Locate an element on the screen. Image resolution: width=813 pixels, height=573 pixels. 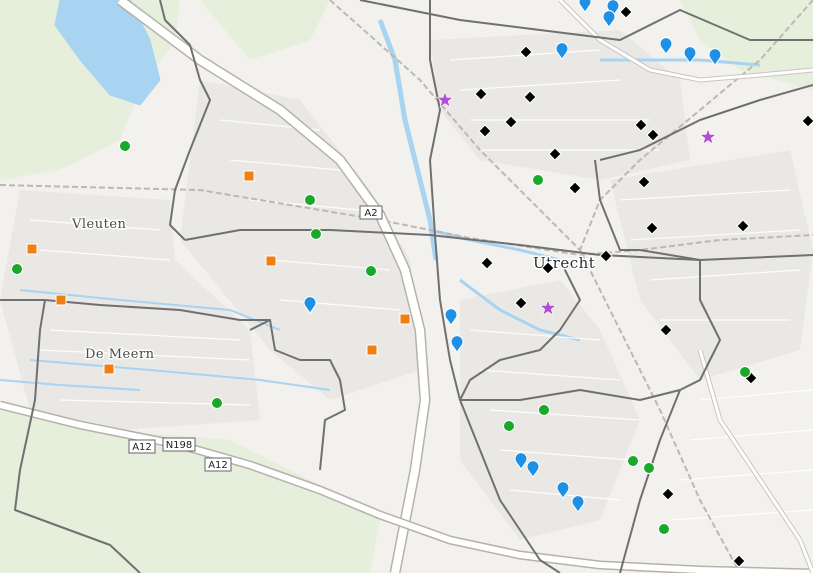
svg-text: A2 is located at coordinates (370, 213).